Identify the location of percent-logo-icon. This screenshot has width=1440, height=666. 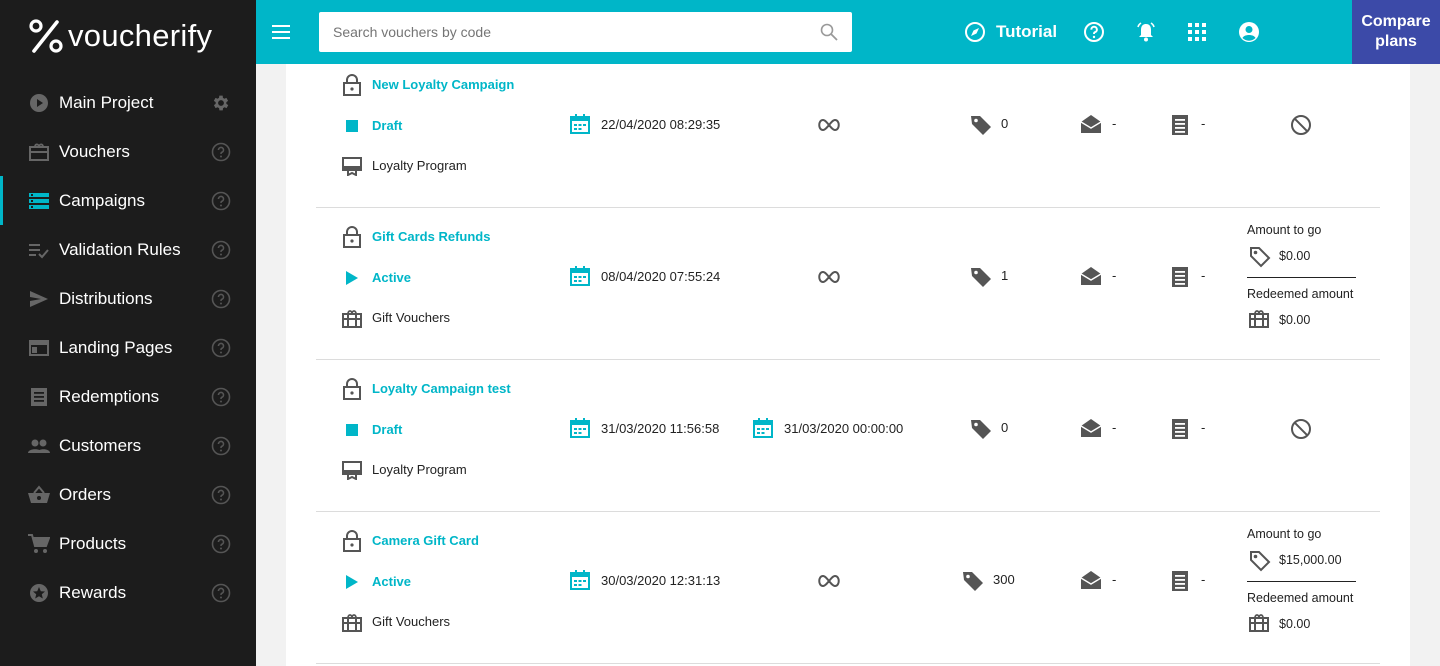
(46, 36).